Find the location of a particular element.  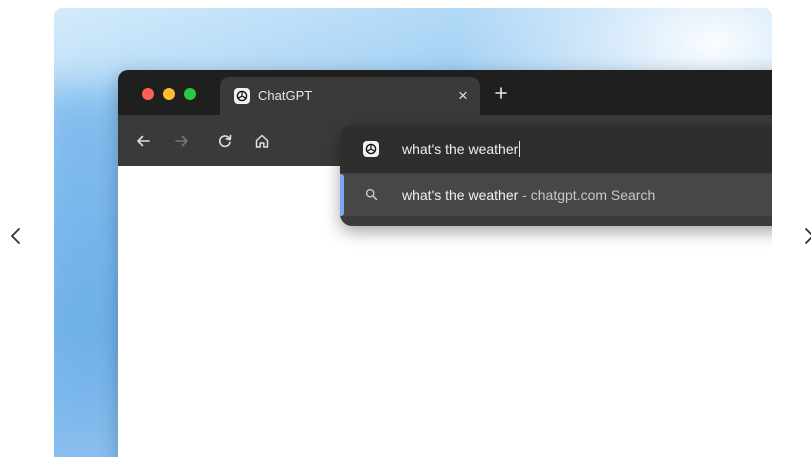

plus-icon is located at coordinates (501, 93).